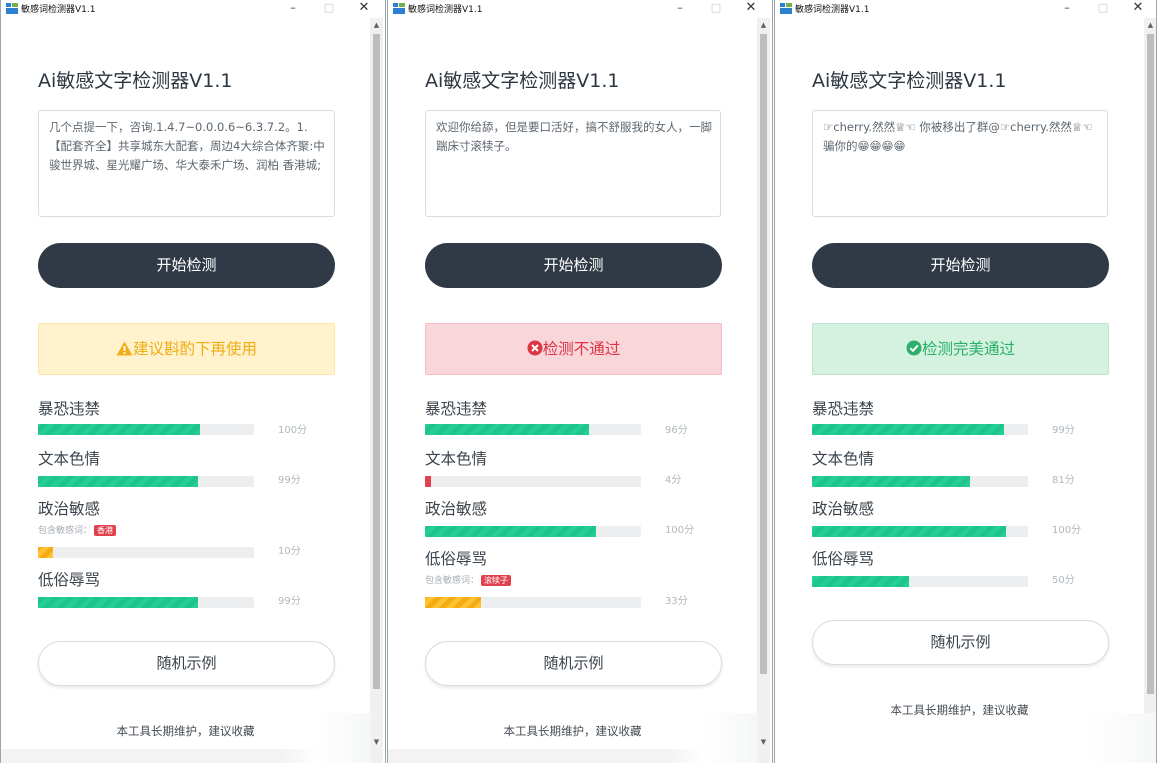  What do you see at coordinates (573, 163) in the screenshot?
I see `text-input: 欢迎你给舔，但是要口活好，搞不舒服我的女人，一脚踹床寸滚犊子。` at bounding box center [573, 163].